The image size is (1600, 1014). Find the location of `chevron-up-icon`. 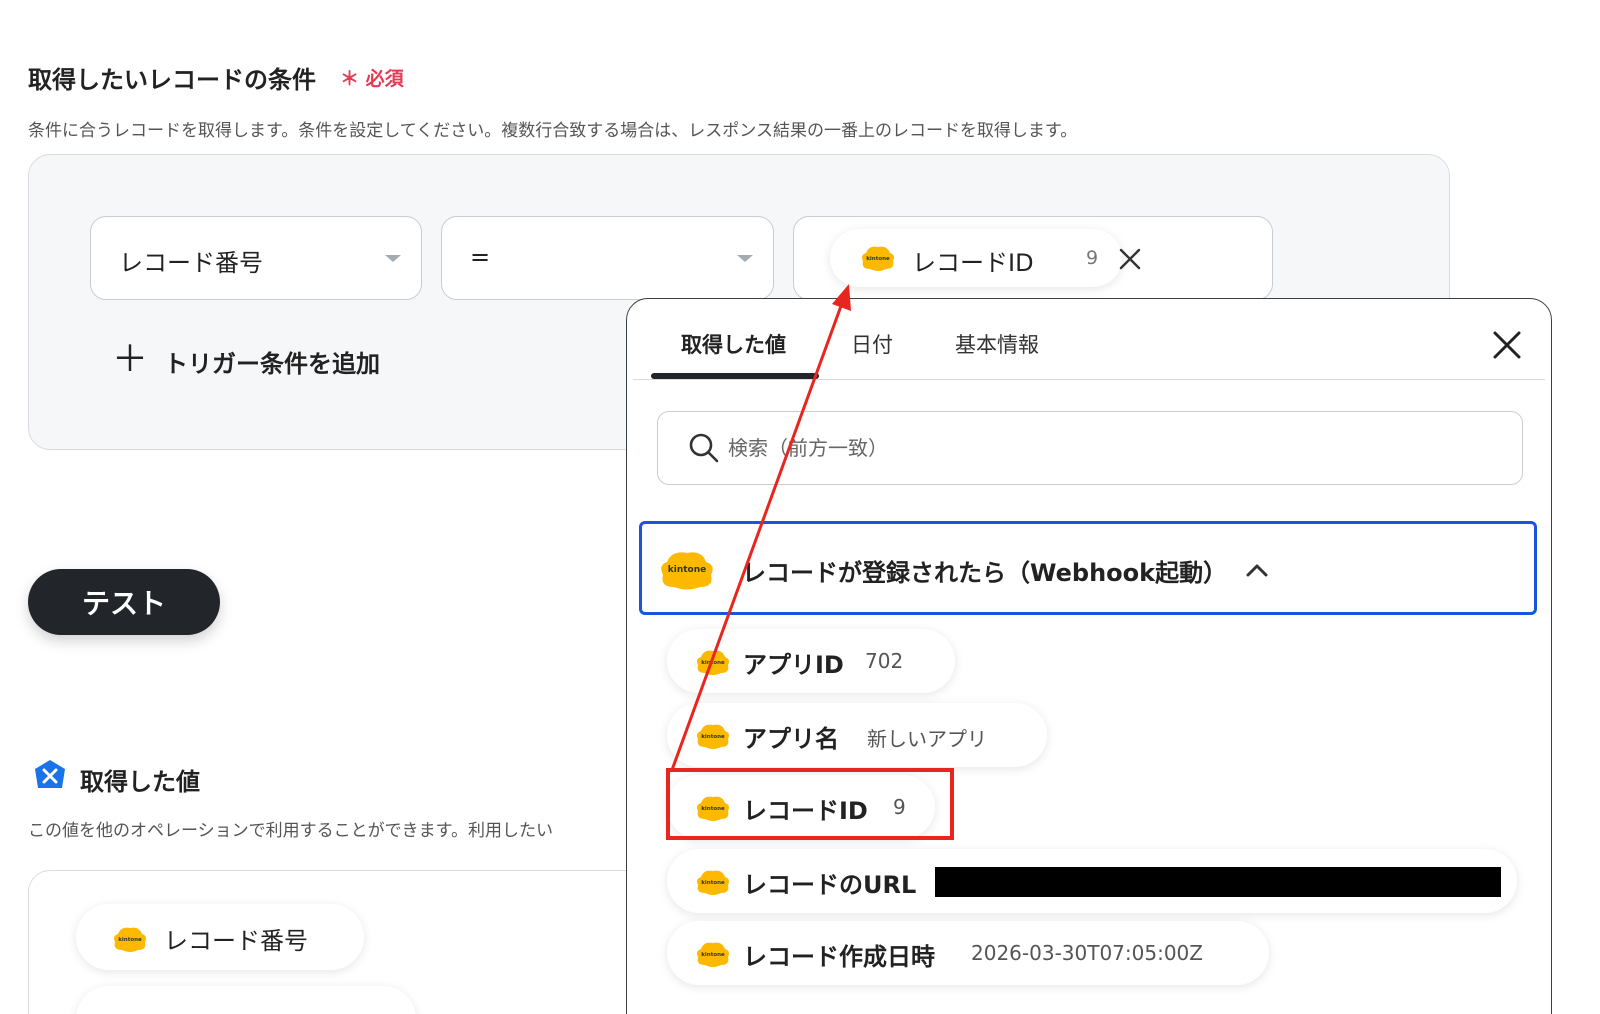

chevron-up-icon is located at coordinates (1257, 570).